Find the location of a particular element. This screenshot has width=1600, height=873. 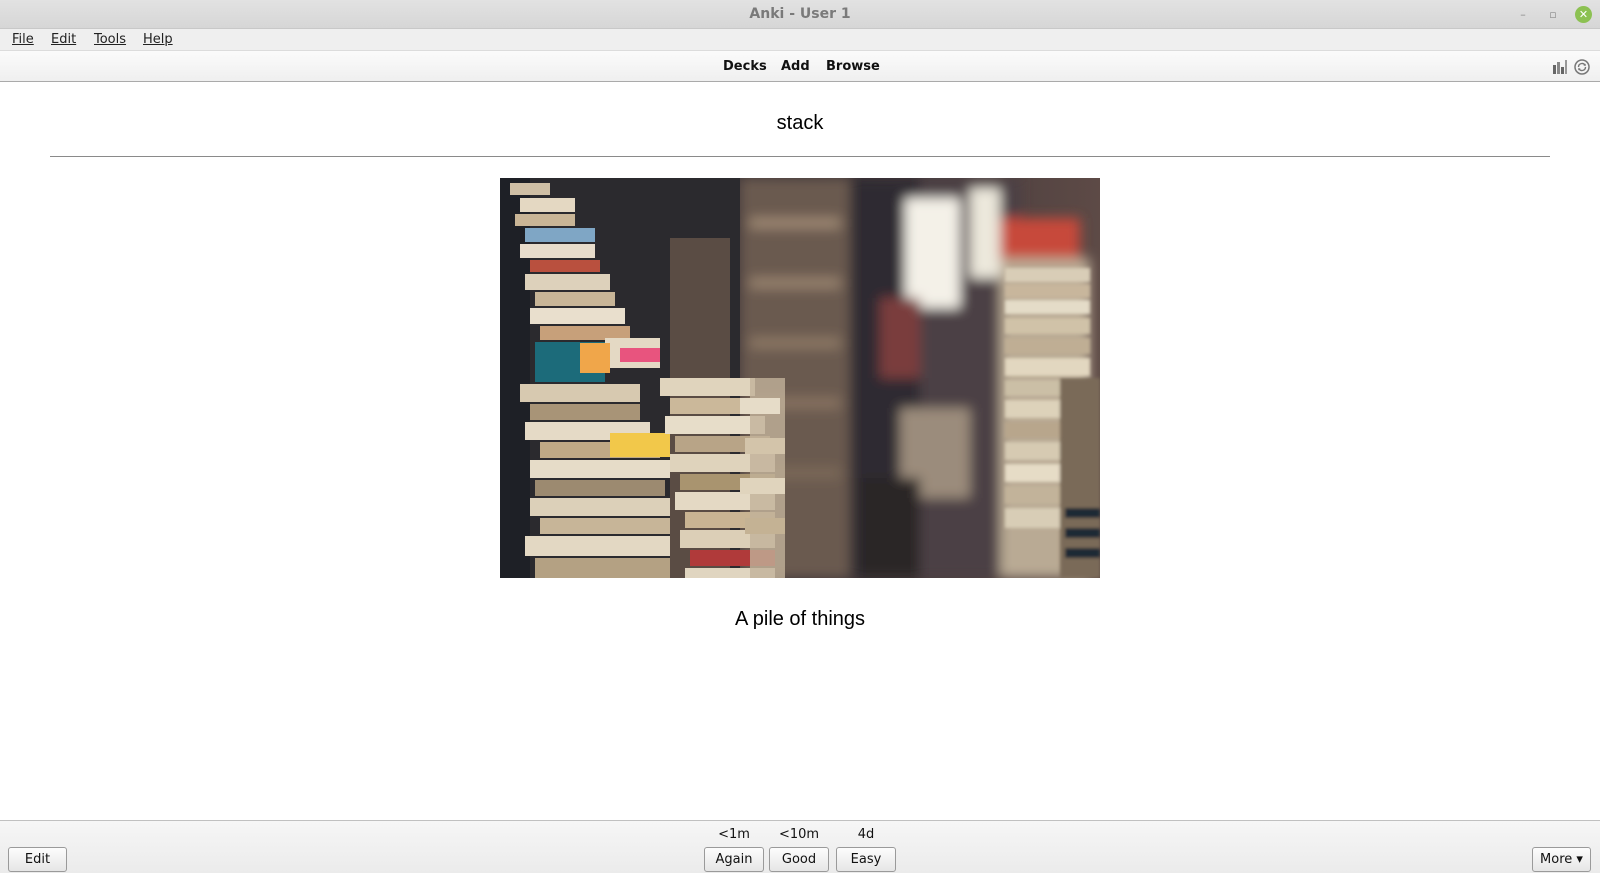

main-toolbar: Decks Add Browse is located at coordinates (800, 66).